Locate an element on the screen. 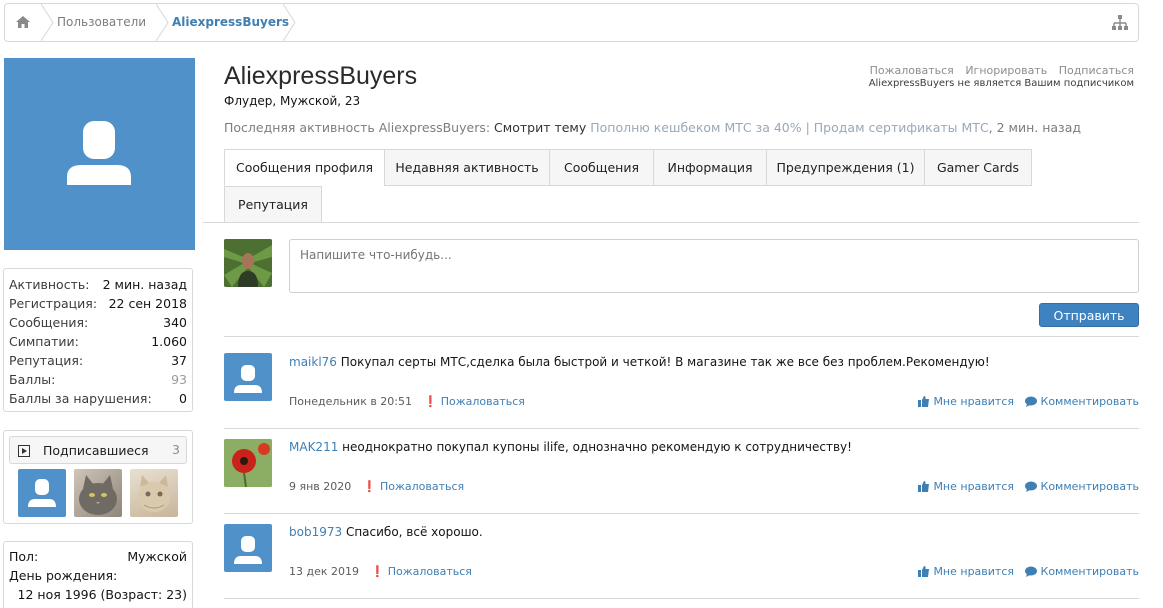  report-link: Пожаловаться is located at coordinates (912, 70).